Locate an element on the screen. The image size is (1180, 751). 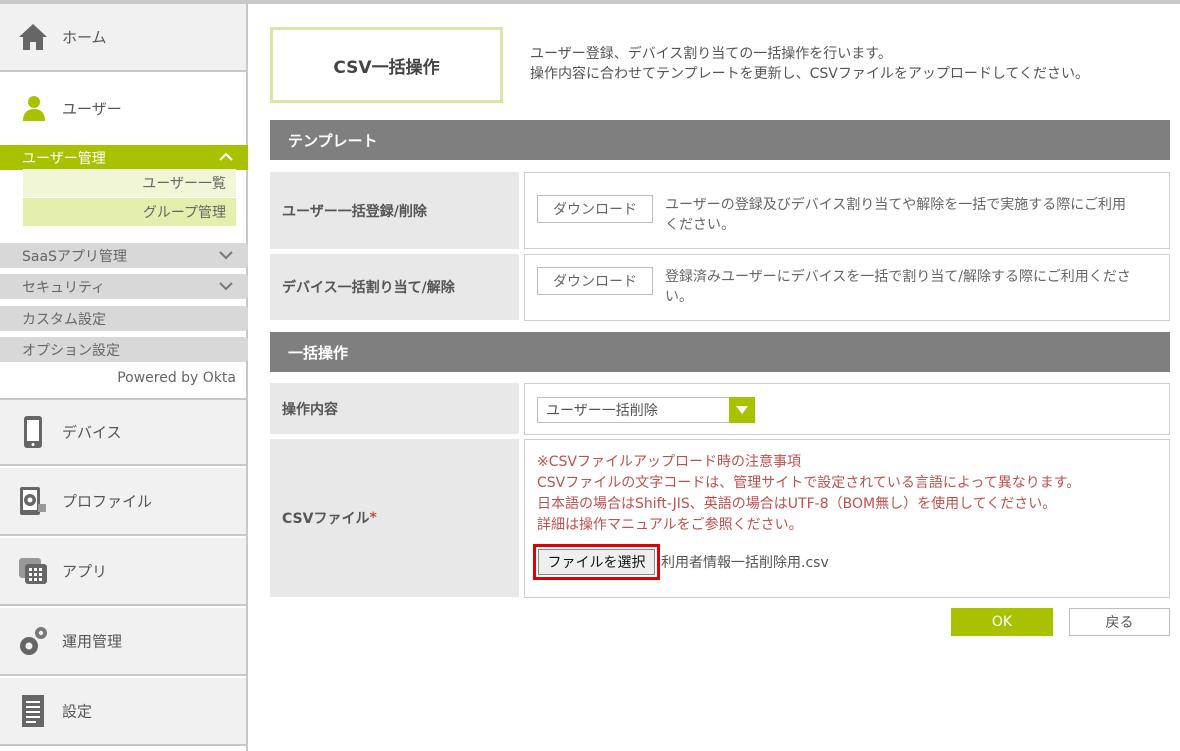
user-bulk-download-button: ダウンロード is located at coordinates (595, 209).